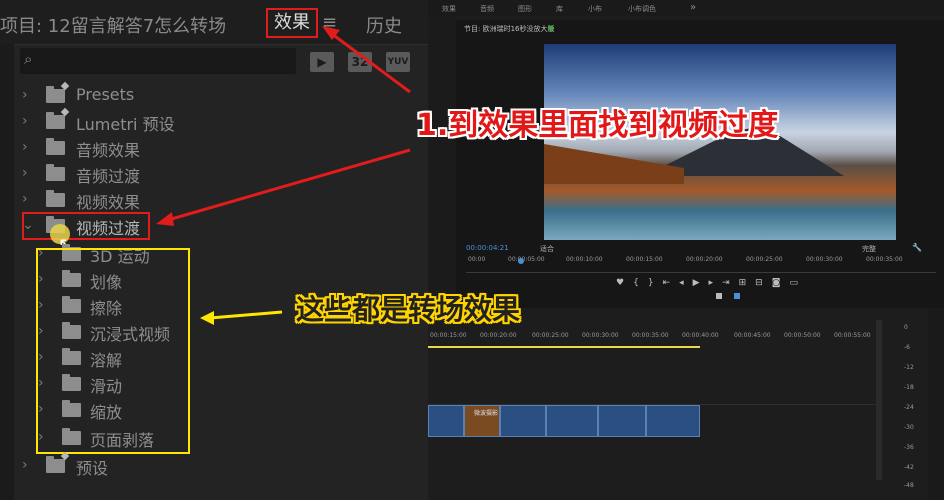 The height and width of the screenshot is (500, 944). I want to click on arrow-to-effects-tab, so click(371, 63).